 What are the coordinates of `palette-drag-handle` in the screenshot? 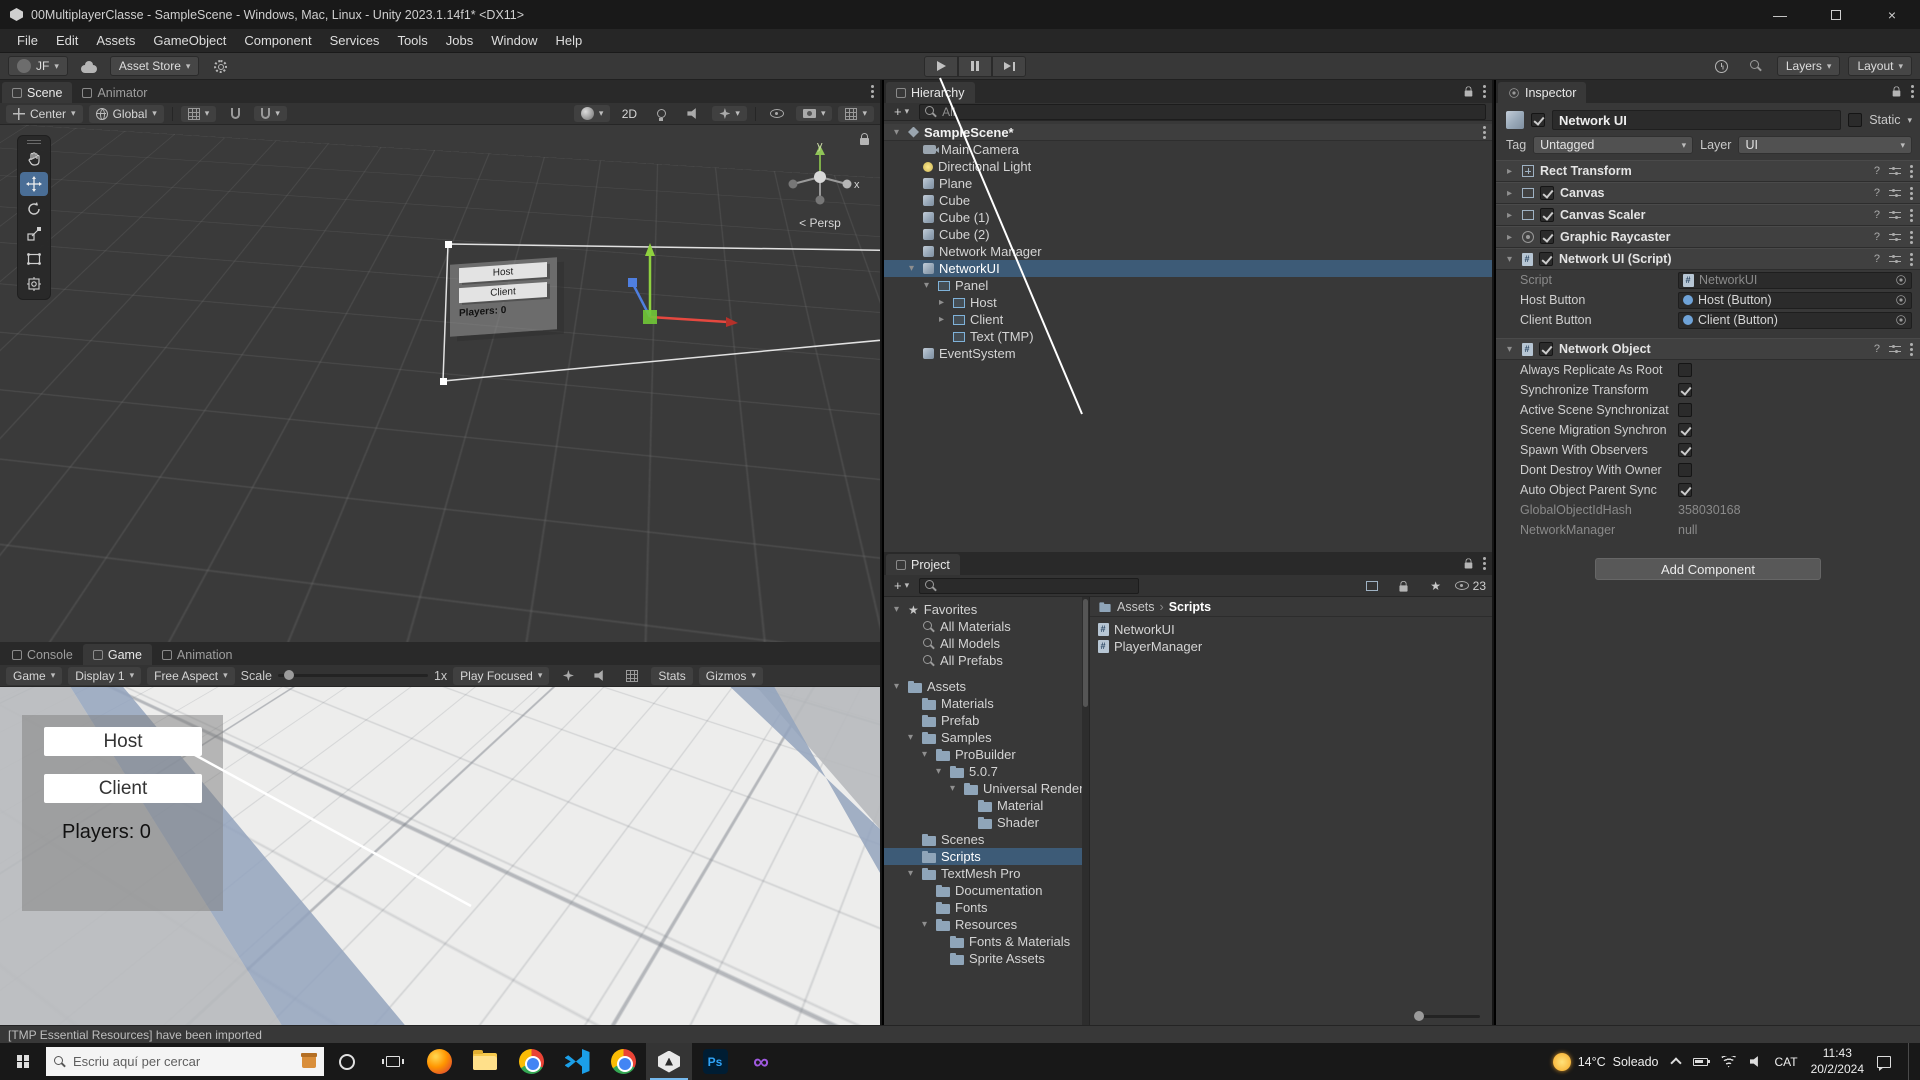 It's located at (34, 142).